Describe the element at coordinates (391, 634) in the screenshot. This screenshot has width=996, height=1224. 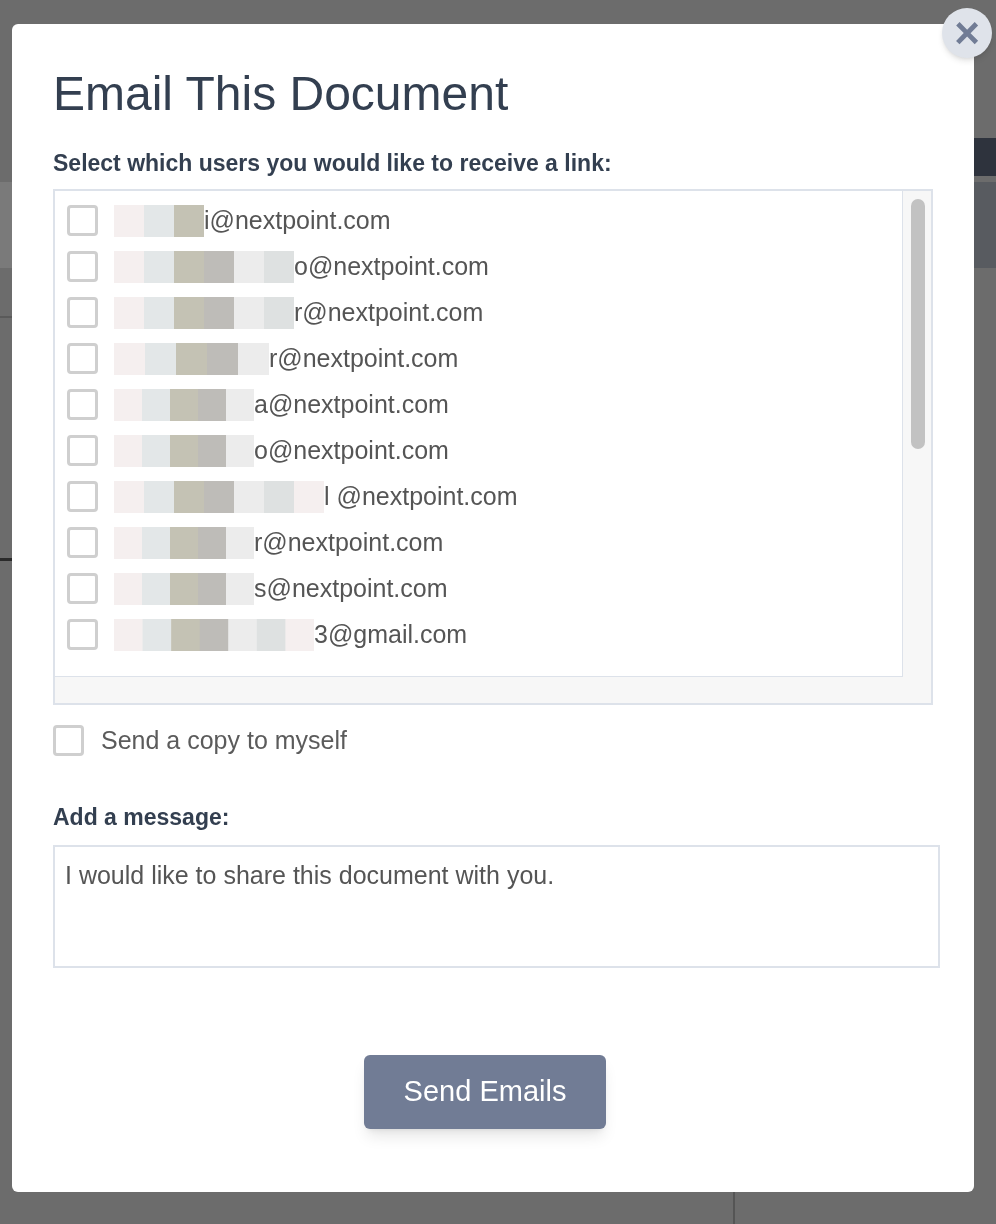
I see `user-email: 3@gmail.com` at that location.